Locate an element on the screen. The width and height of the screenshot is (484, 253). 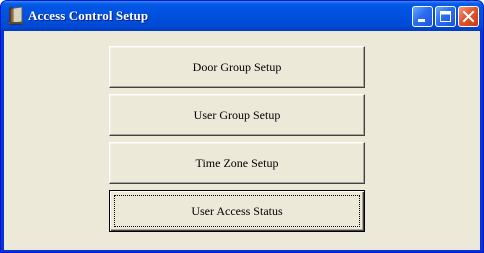
time-zone-setup-button: Time Zone Setup is located at coordinates (237, 163).